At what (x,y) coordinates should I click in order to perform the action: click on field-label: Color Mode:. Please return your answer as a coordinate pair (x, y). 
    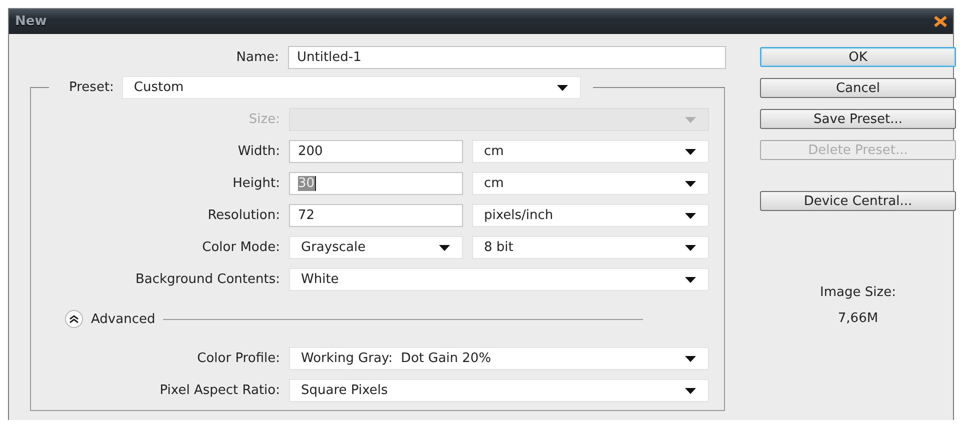
    Looking at the image, I should click on (240, 247).